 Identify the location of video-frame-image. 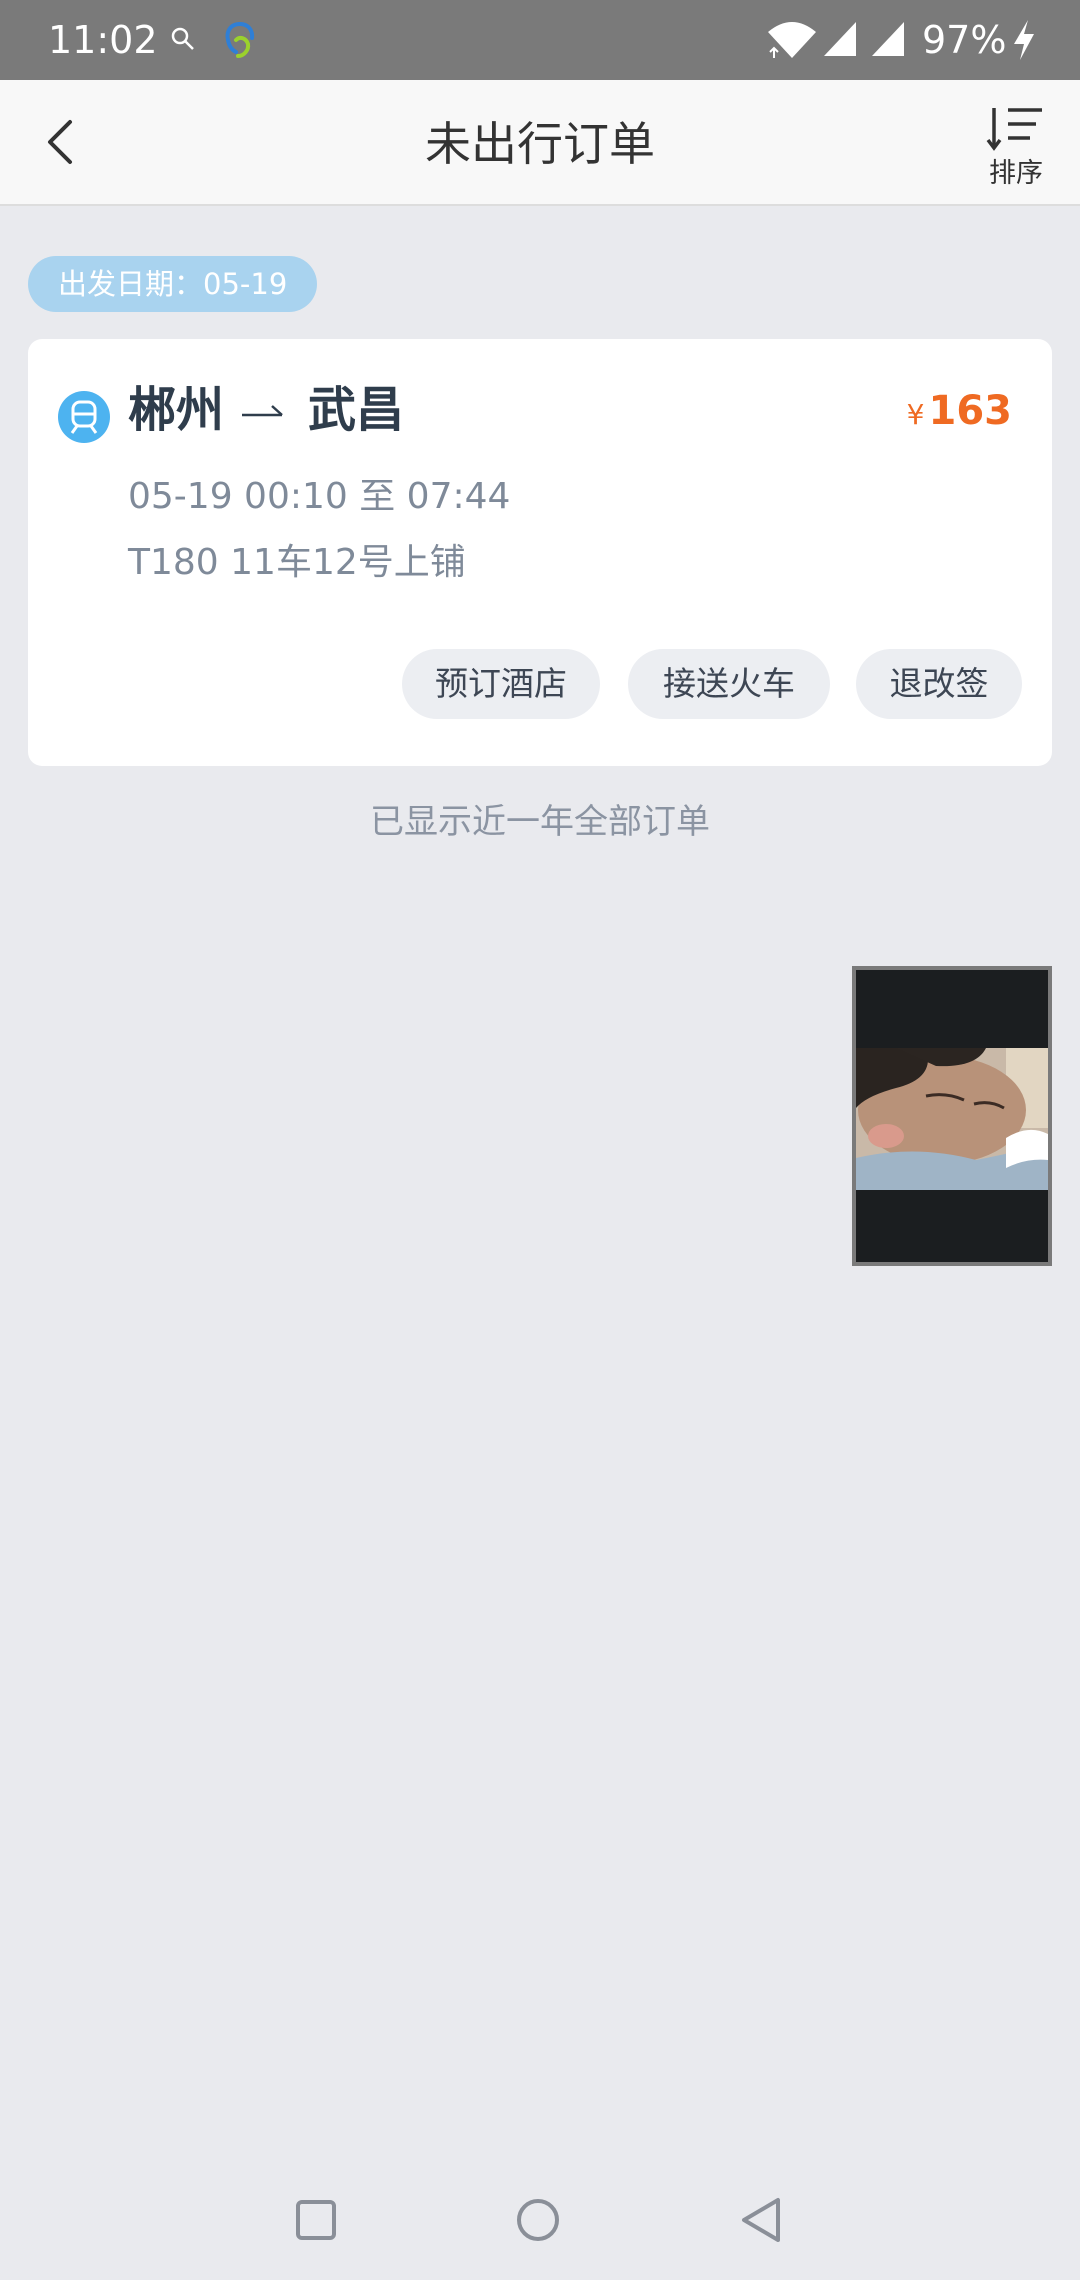
(952, 1119).